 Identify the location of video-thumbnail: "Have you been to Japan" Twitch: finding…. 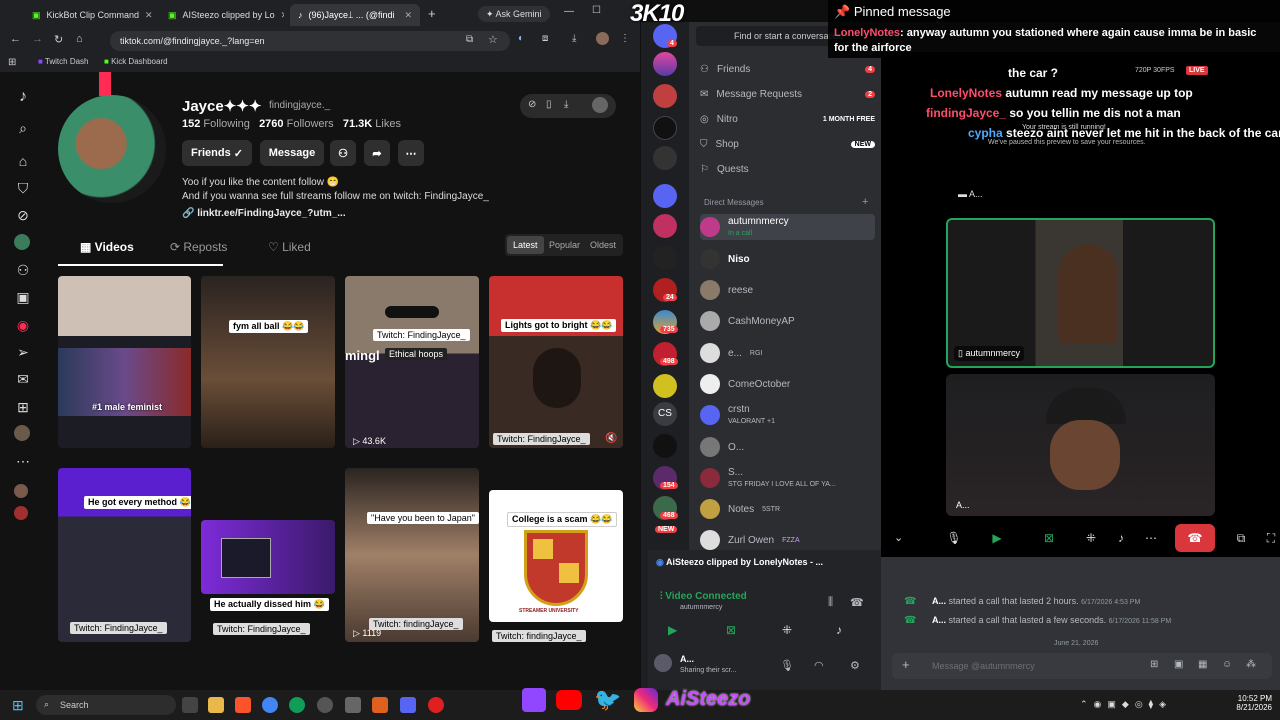
(412, 555).